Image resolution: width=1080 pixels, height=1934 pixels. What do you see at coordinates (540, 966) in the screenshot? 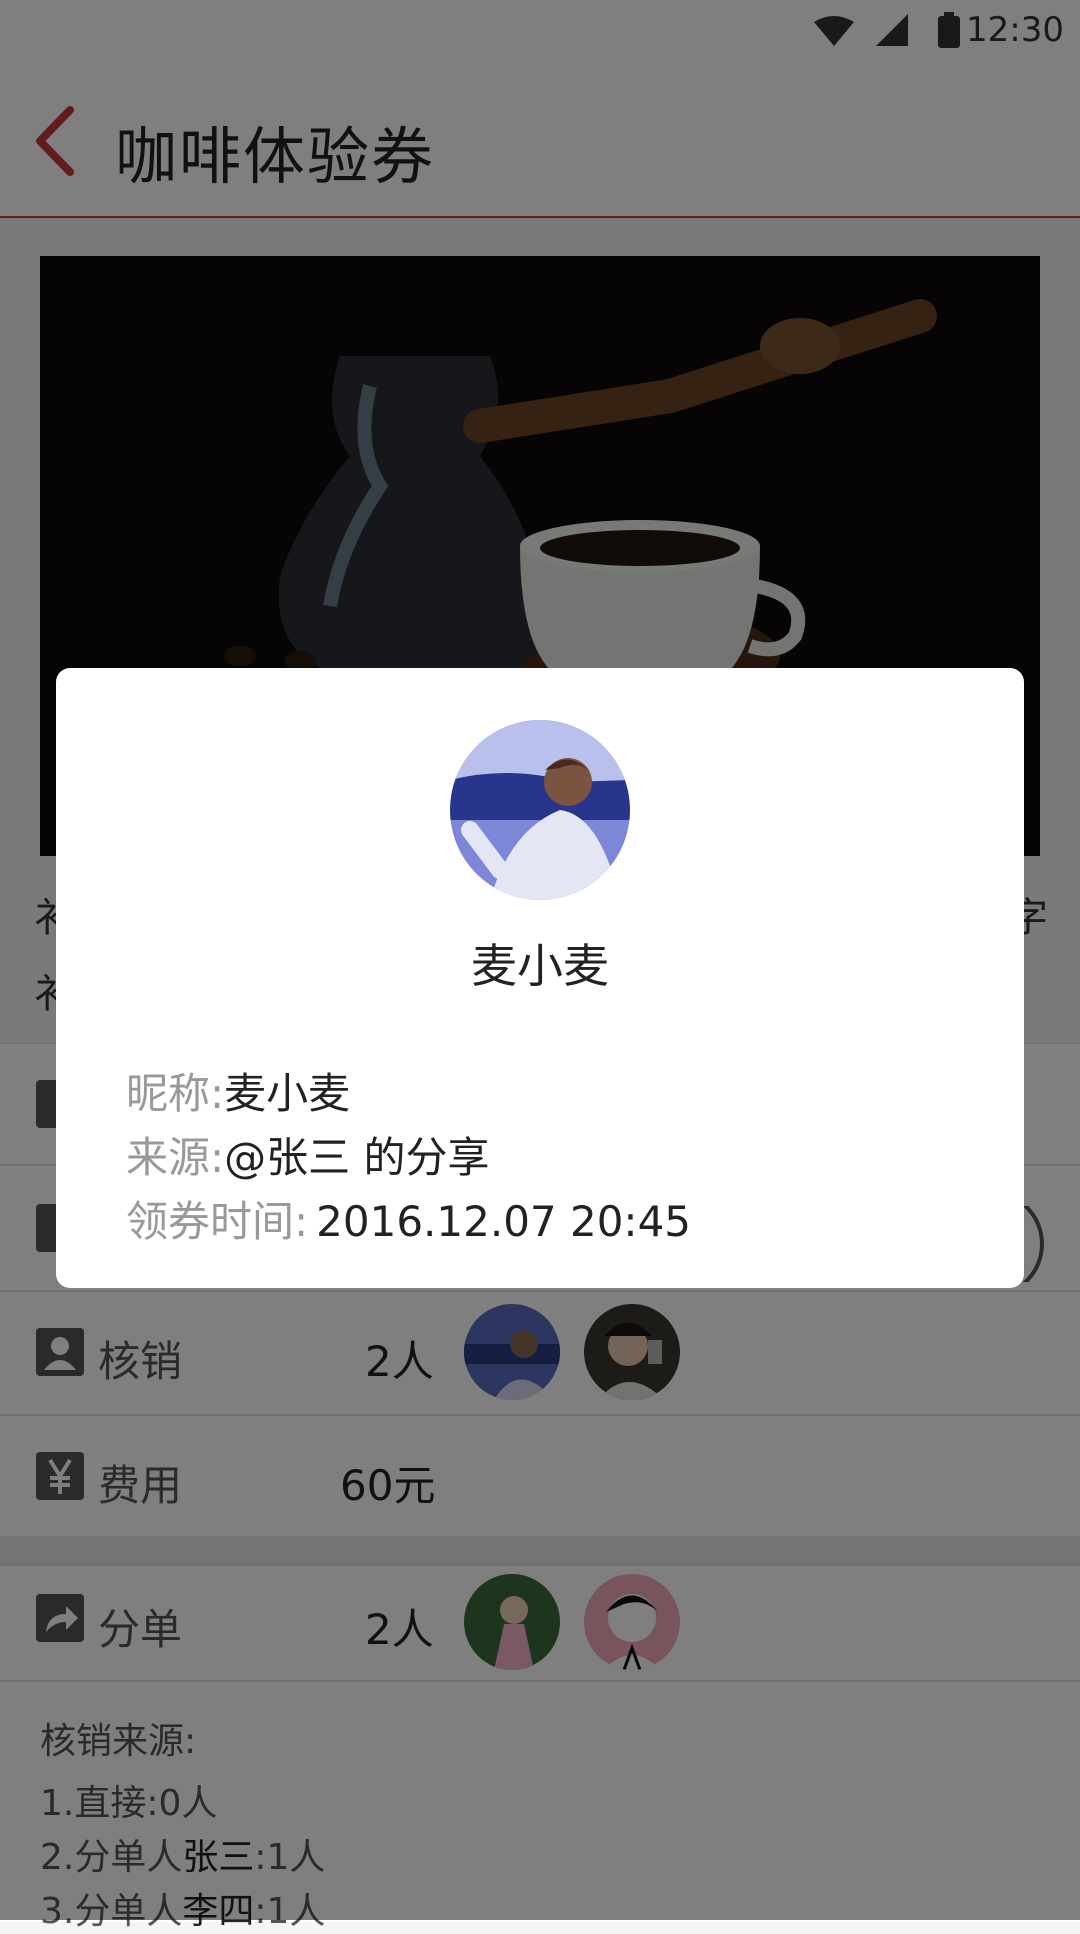
I see `dialog-username: 麦小麦` at bounding box center [540, 966].